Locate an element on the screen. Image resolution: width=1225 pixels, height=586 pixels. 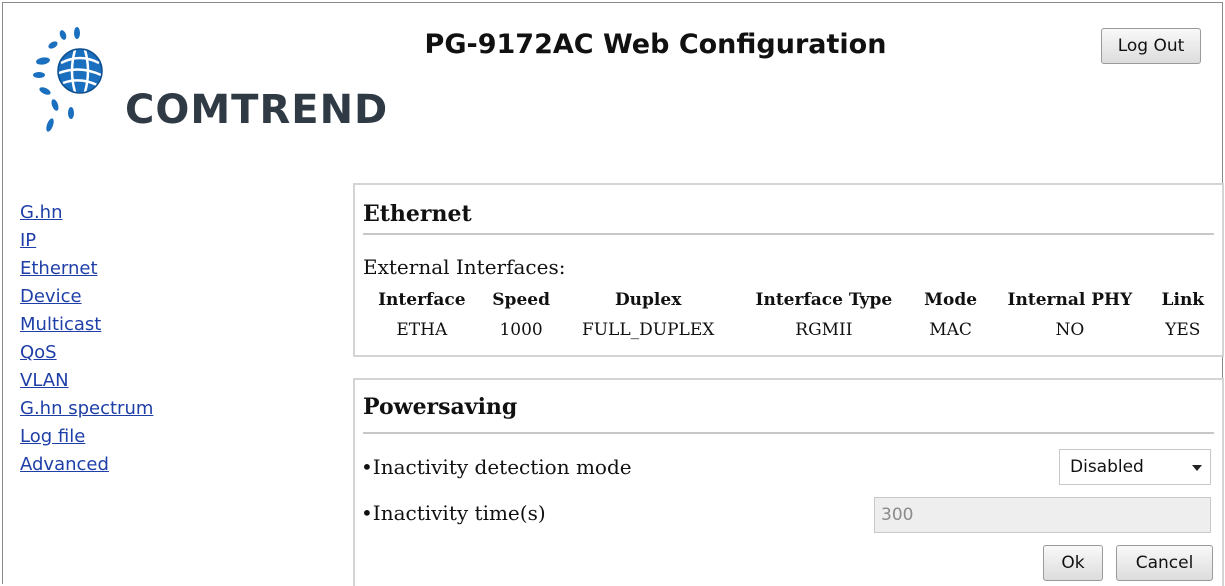
sidebar-item-ip: IP is located at coordinates (130, 241).